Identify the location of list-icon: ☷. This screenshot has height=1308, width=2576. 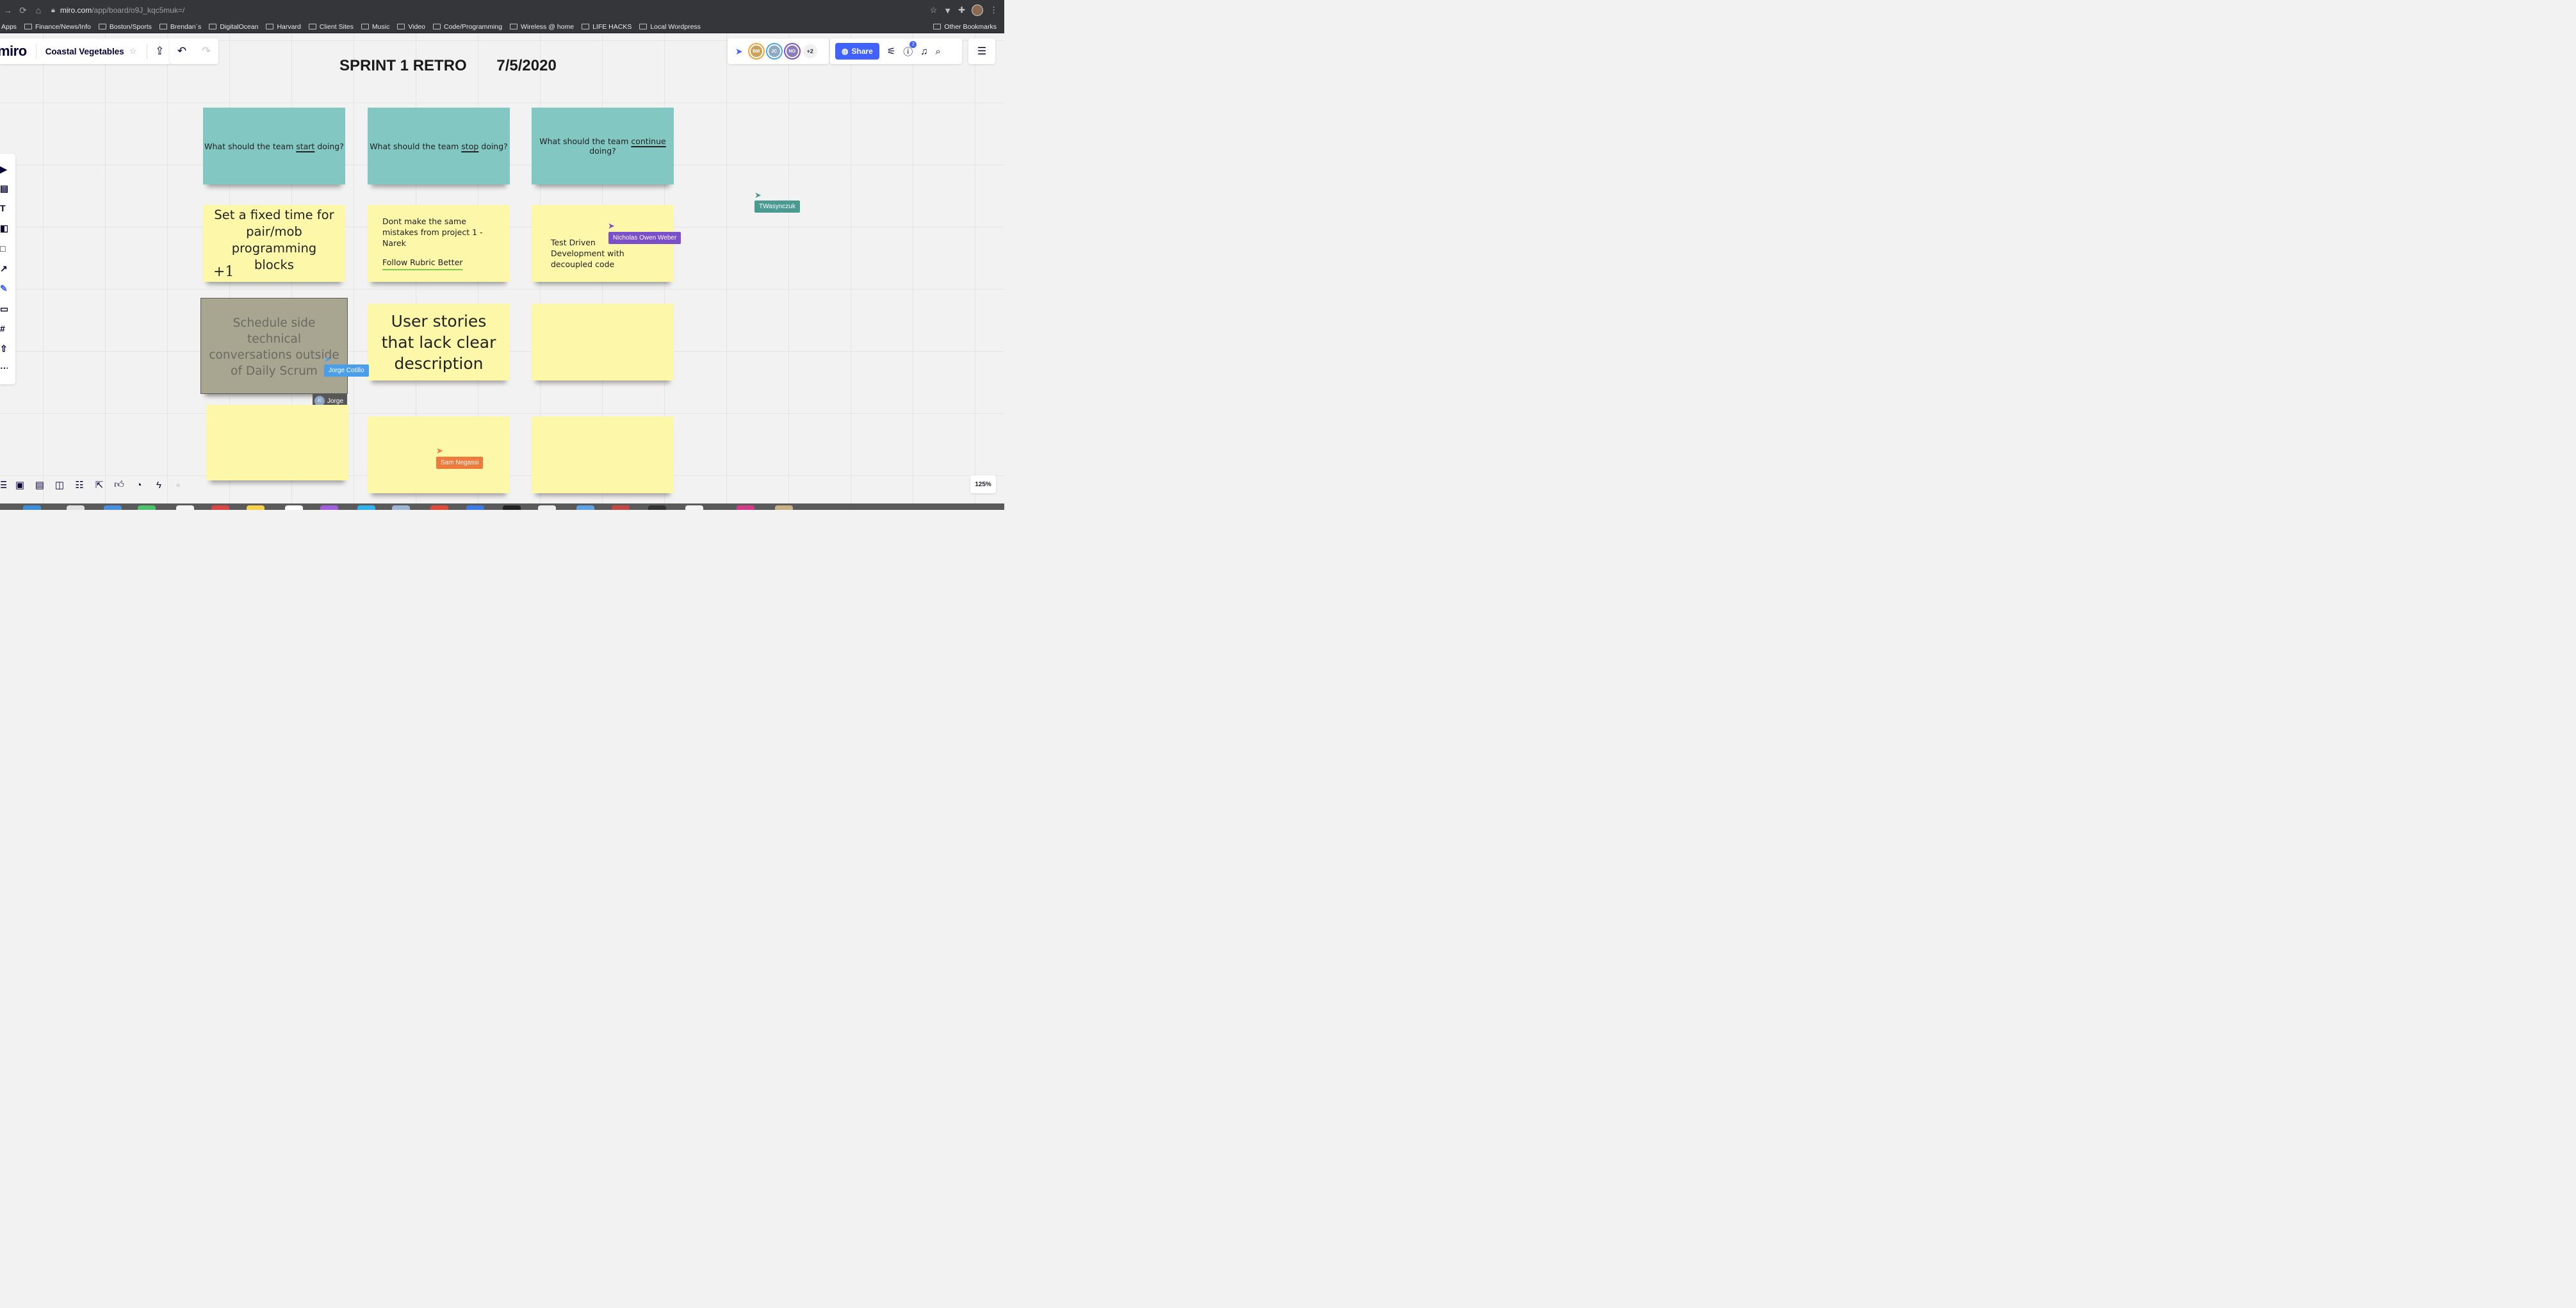
(79, 485).